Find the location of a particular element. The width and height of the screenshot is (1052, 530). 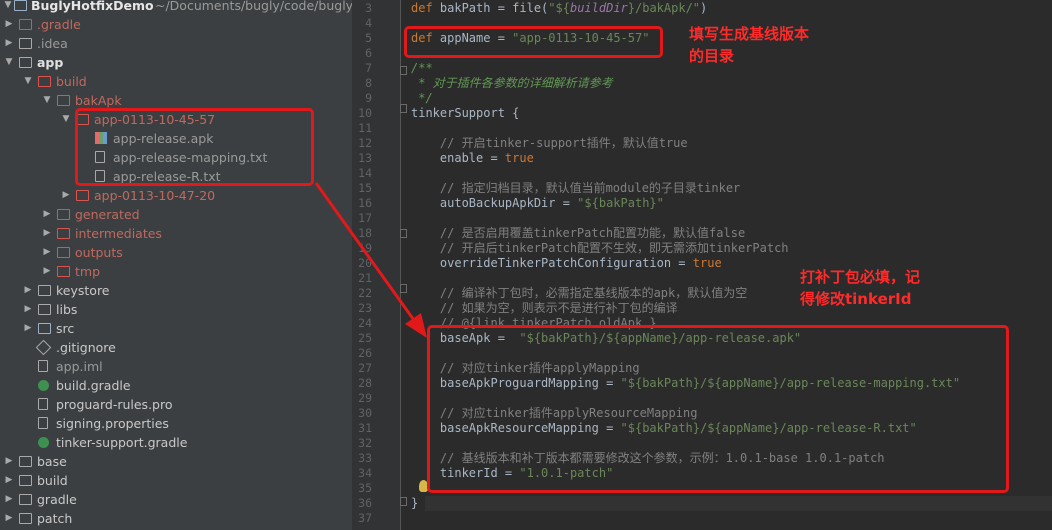

tree-item: .gitignore is located at coordinates (176, 347).